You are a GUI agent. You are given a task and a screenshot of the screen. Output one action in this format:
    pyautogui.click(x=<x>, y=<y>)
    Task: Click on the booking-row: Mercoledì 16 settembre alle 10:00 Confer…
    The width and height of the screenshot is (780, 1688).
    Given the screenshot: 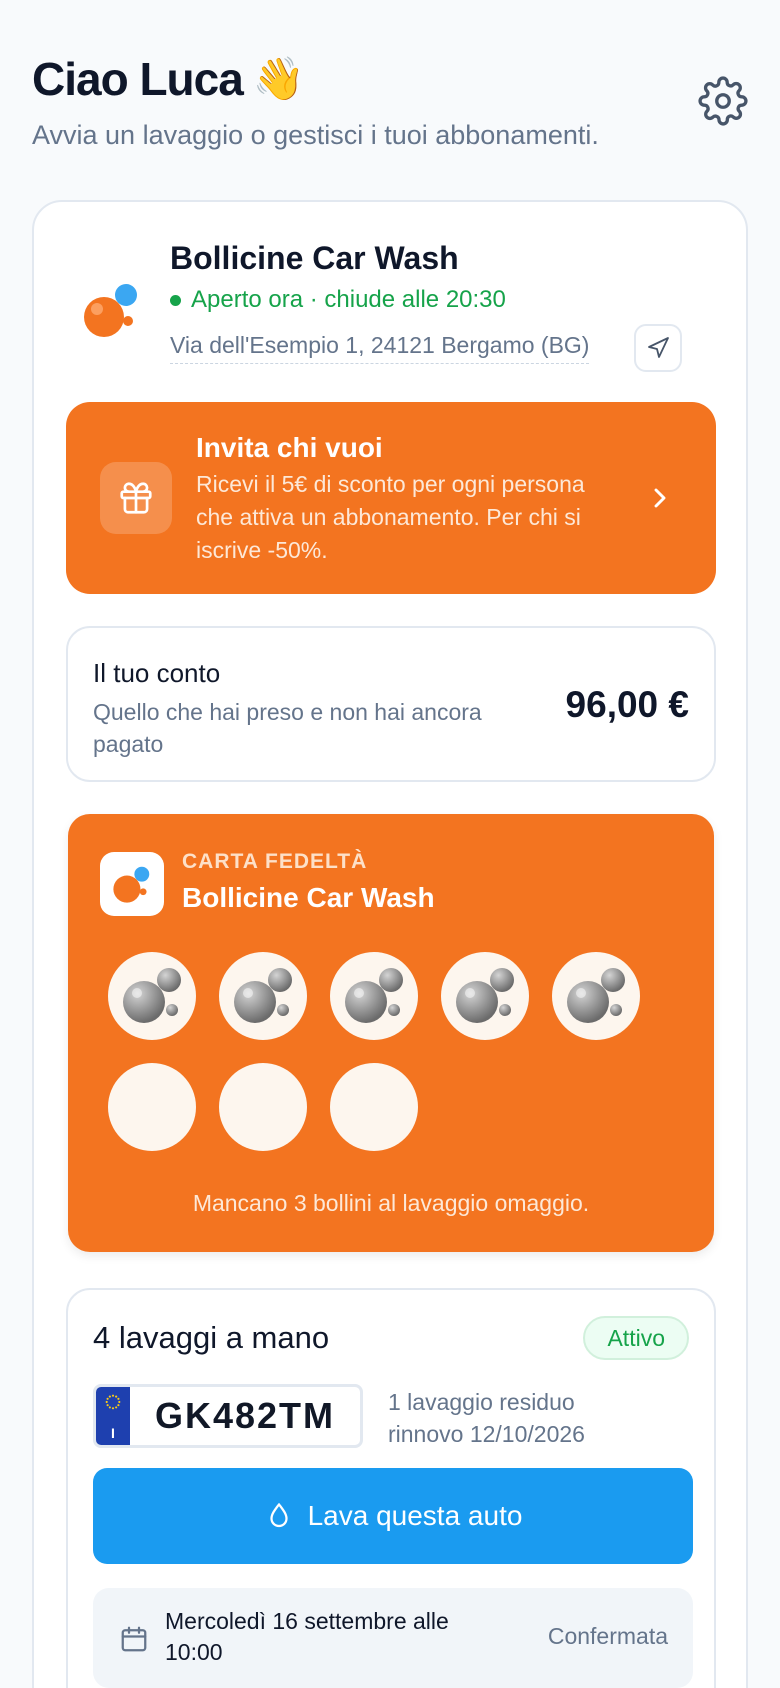 What is the action you would take?
    pyautogui.click(x=393, y=1638)
    